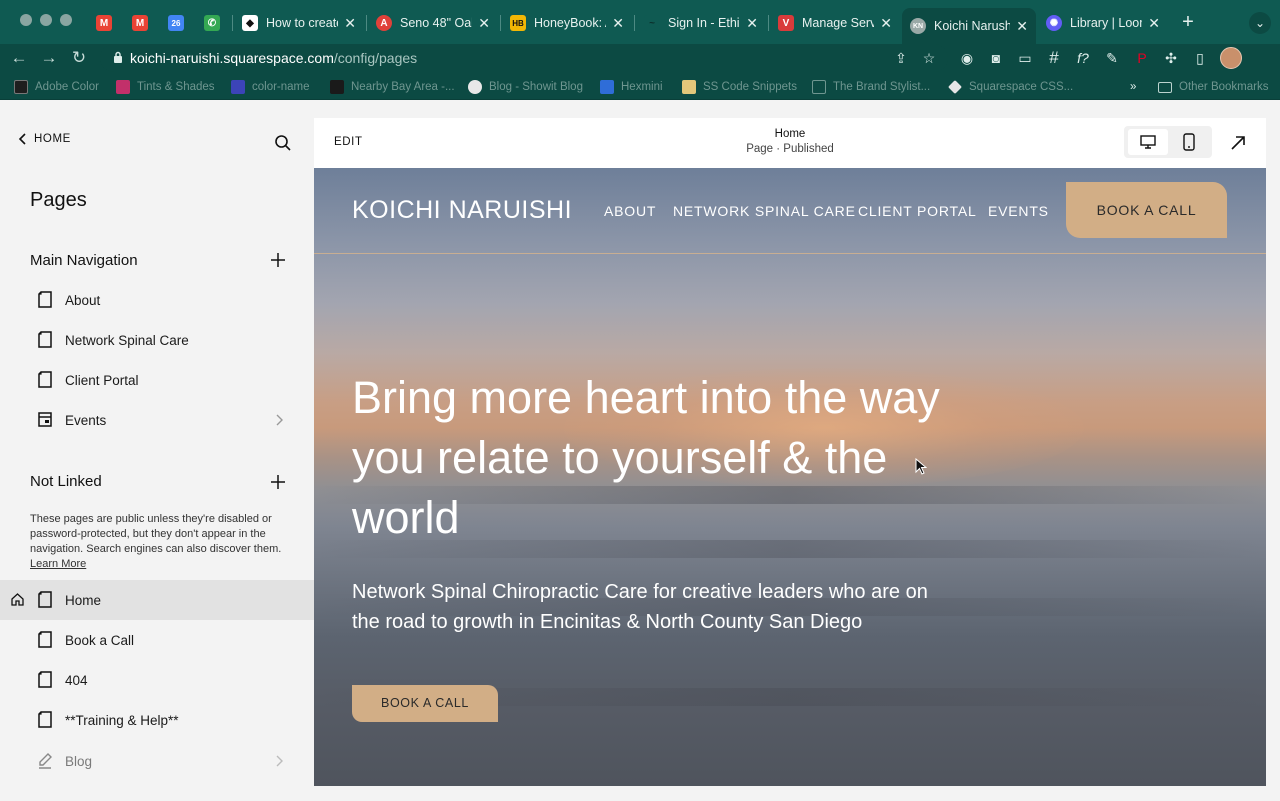 The width and height of the screenshot is (1280, 801). Describe the element at coordinates (157, 761) in the screenshot. I see `sidebar-item-blog: Blog` at that location.